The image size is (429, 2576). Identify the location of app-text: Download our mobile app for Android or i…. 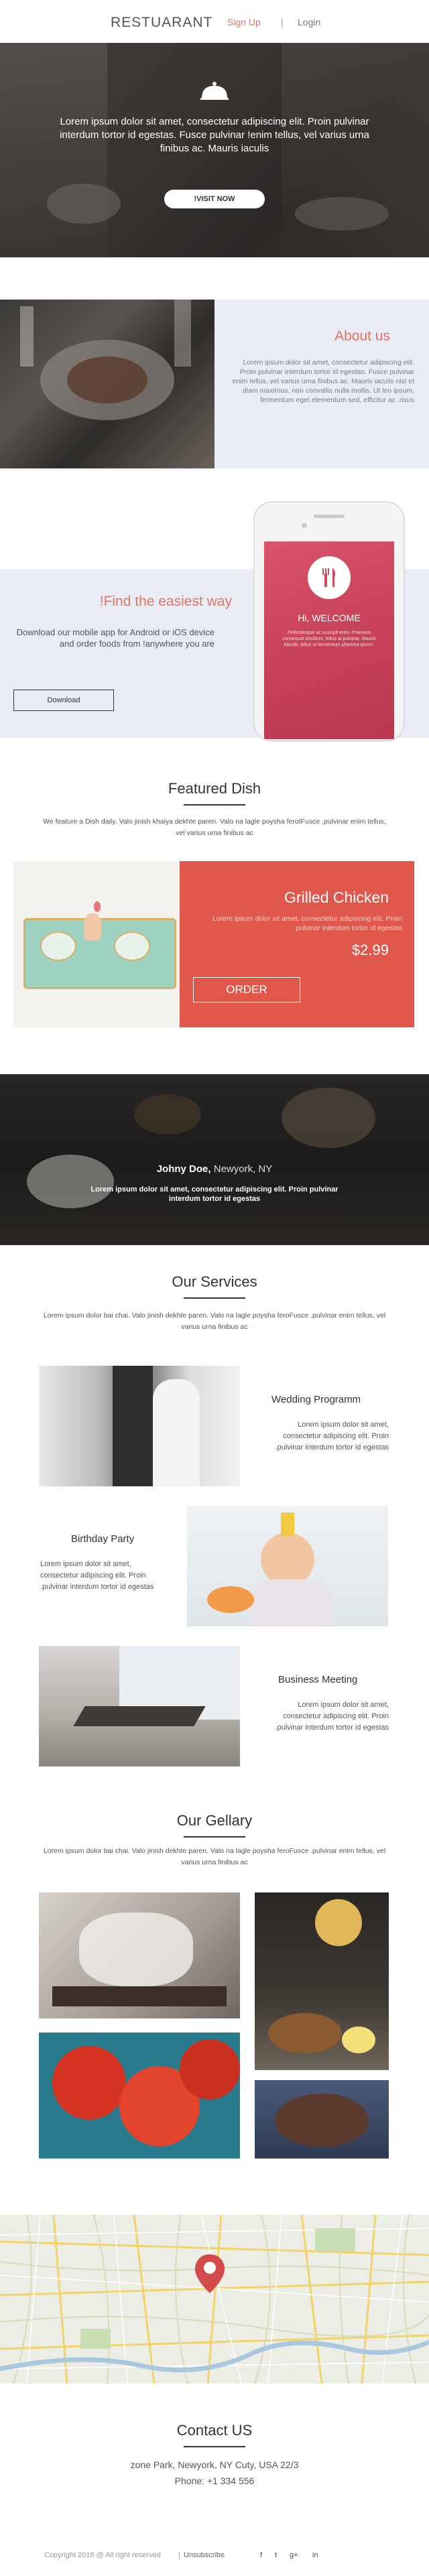
(115, 638).